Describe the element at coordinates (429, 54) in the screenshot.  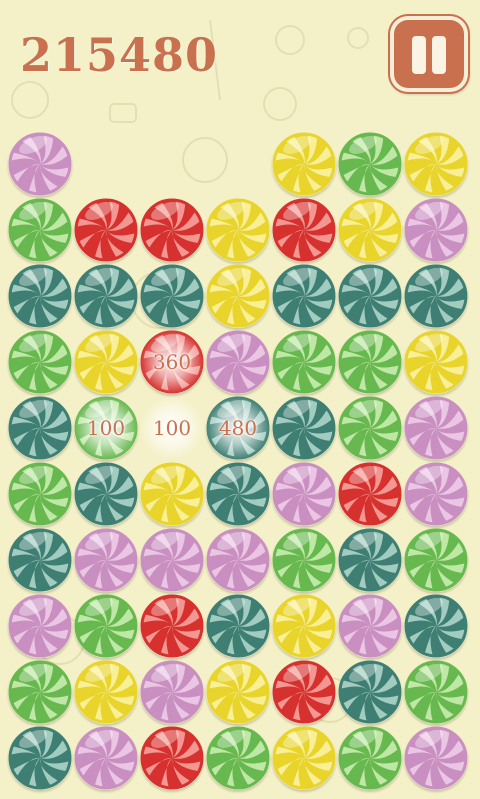
I see `pause-button` at that location.